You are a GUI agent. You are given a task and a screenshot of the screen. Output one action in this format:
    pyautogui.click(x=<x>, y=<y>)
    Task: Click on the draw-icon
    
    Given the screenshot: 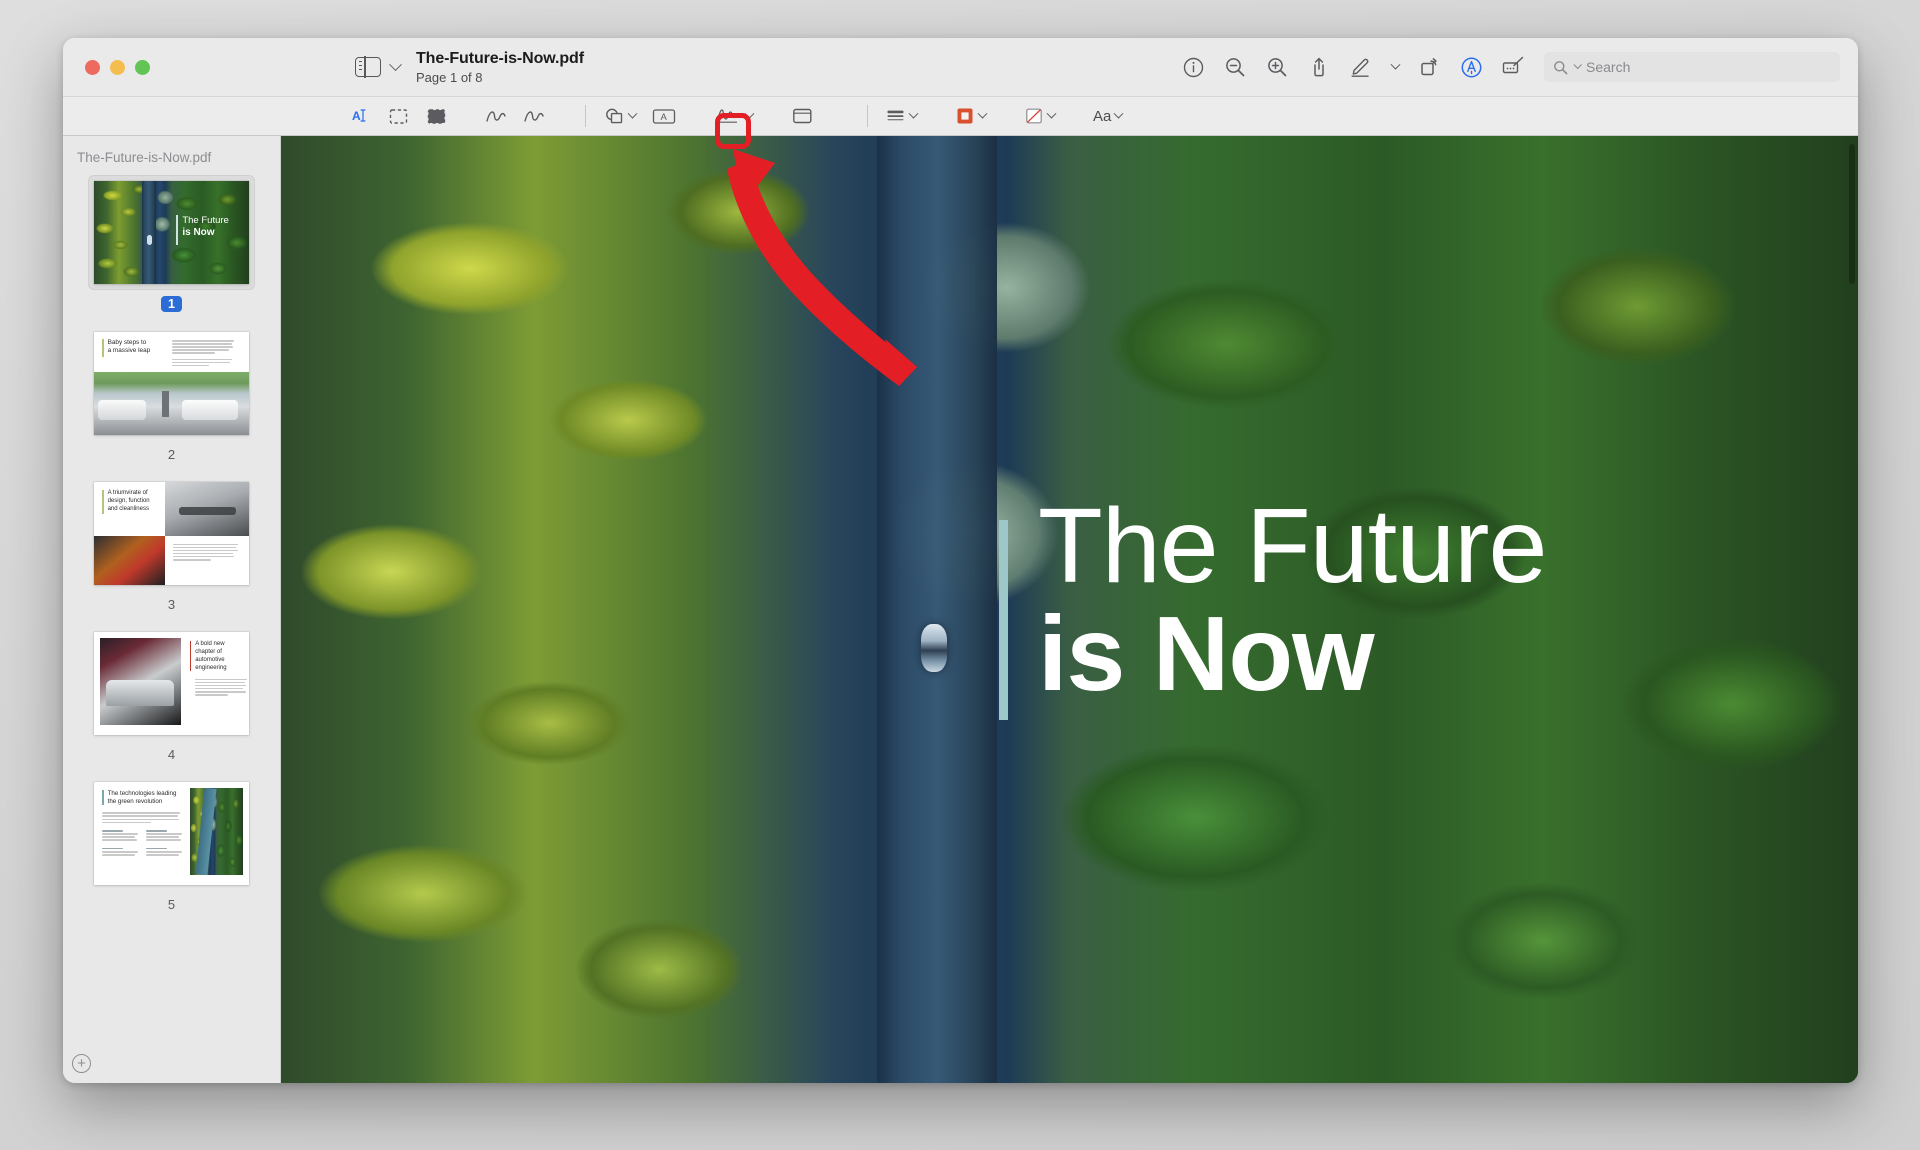 What is the action you would take?
    pyautogui.click(x=534, y=116)
    